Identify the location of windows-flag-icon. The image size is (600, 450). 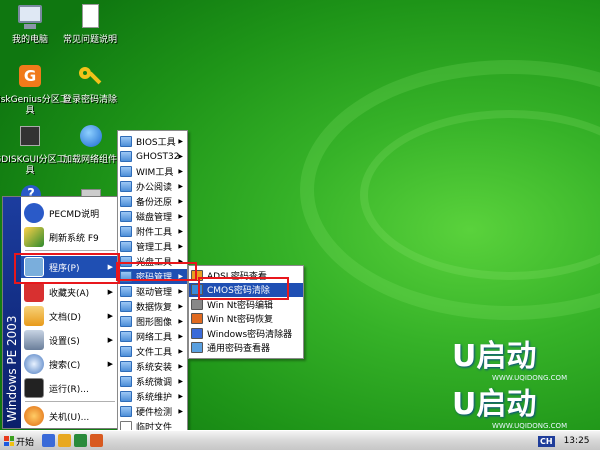
(9, 441).